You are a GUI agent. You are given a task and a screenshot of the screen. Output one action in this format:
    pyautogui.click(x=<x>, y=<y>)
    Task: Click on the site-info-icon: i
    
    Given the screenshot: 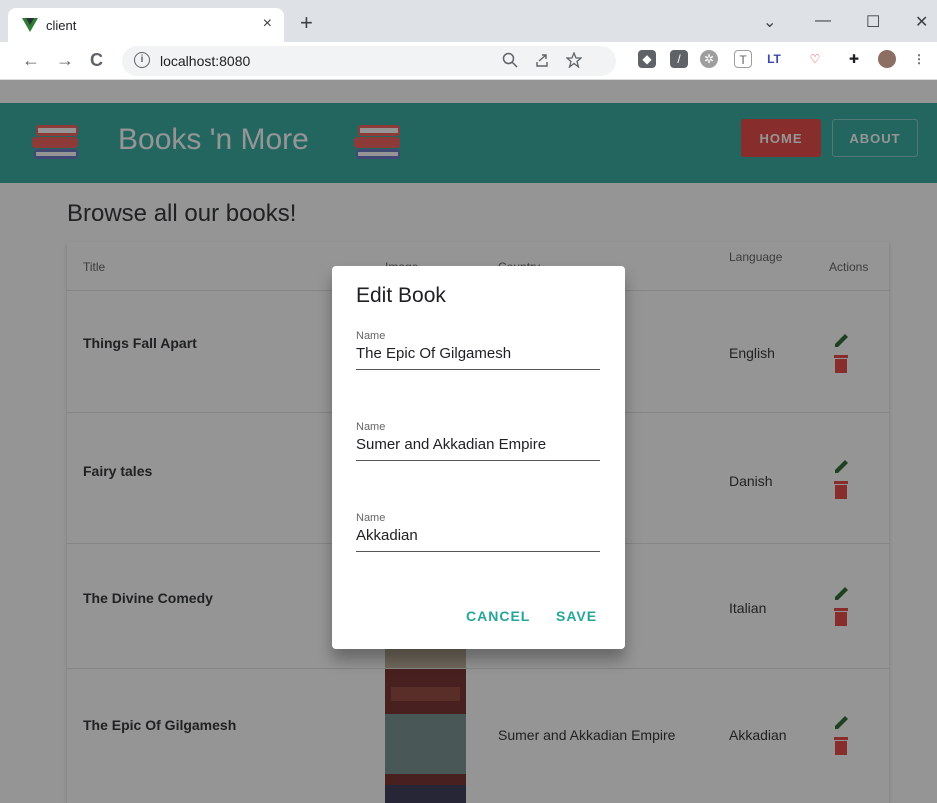 What is the action you would take?
    pyautogui.click(x=142, y=60)
    